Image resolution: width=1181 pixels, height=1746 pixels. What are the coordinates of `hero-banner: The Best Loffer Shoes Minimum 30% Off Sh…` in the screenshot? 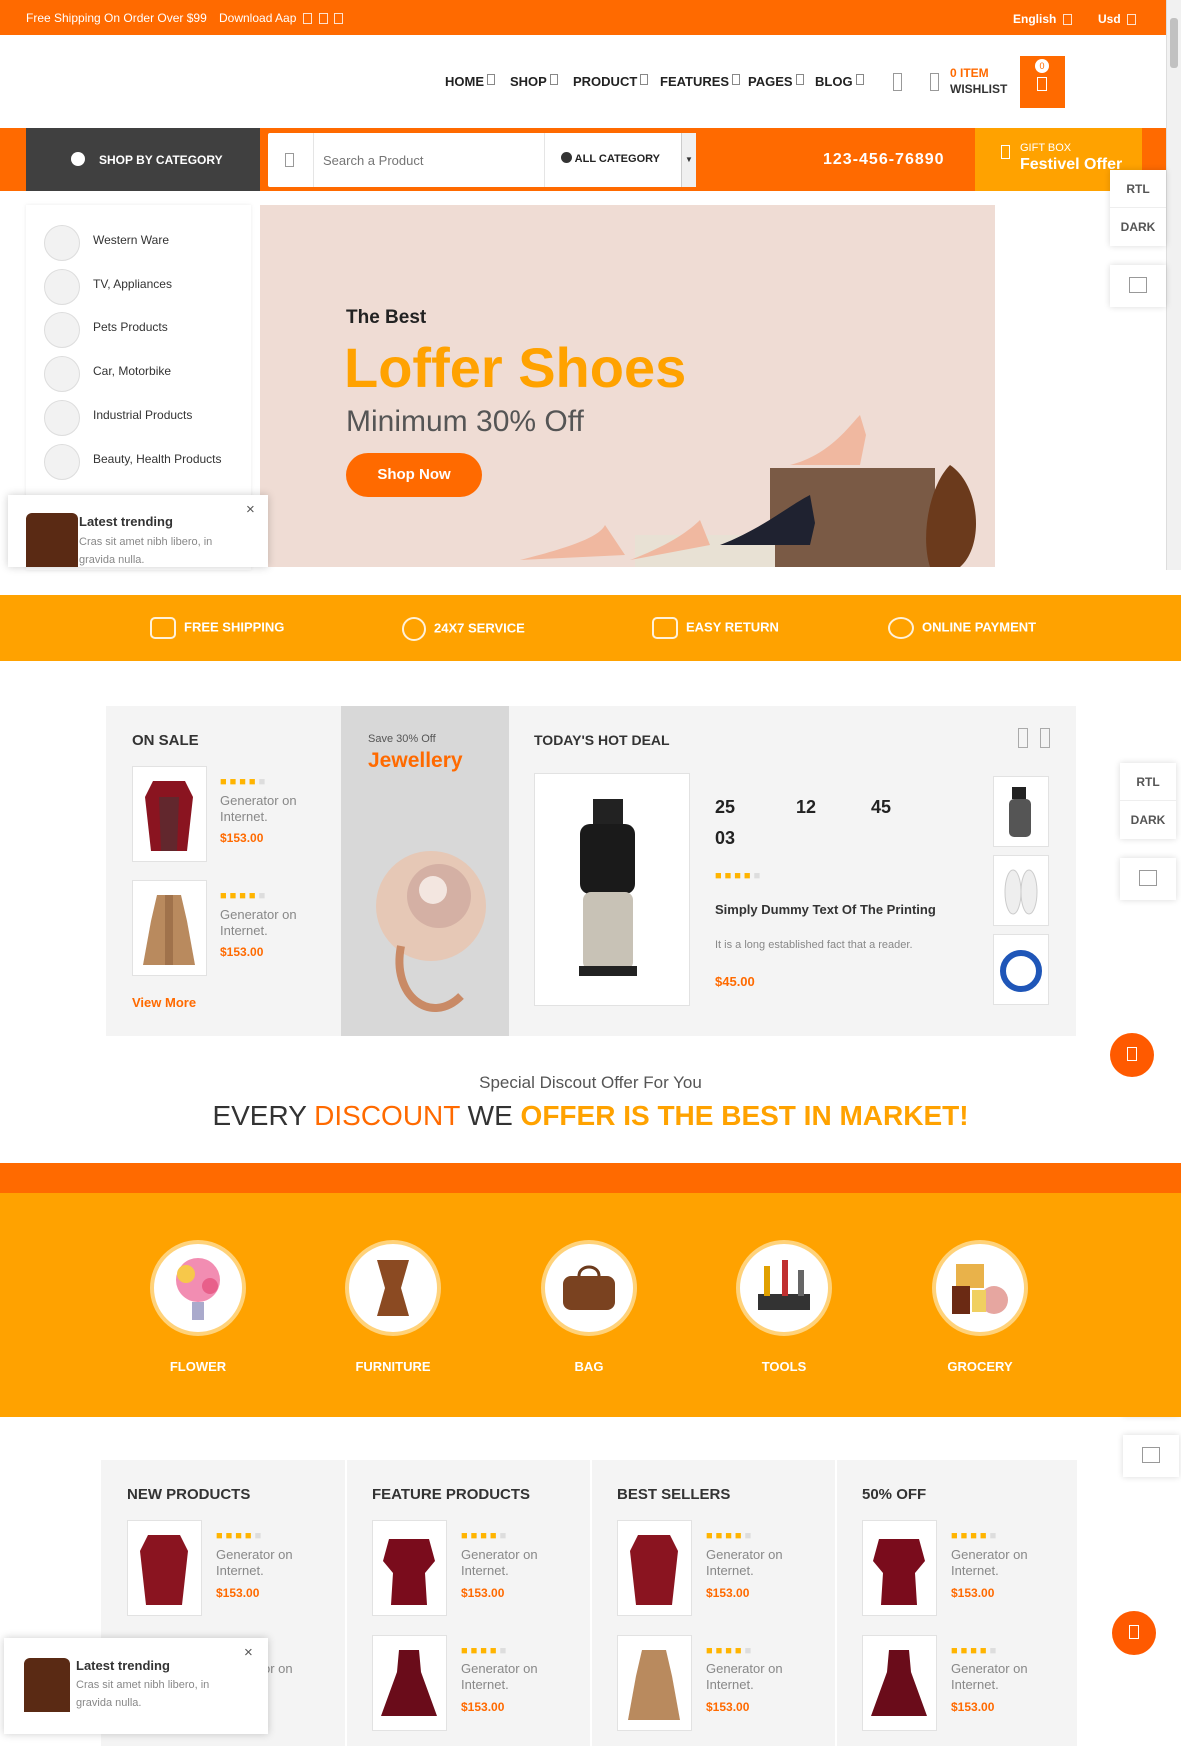 It's located at (627, 386).